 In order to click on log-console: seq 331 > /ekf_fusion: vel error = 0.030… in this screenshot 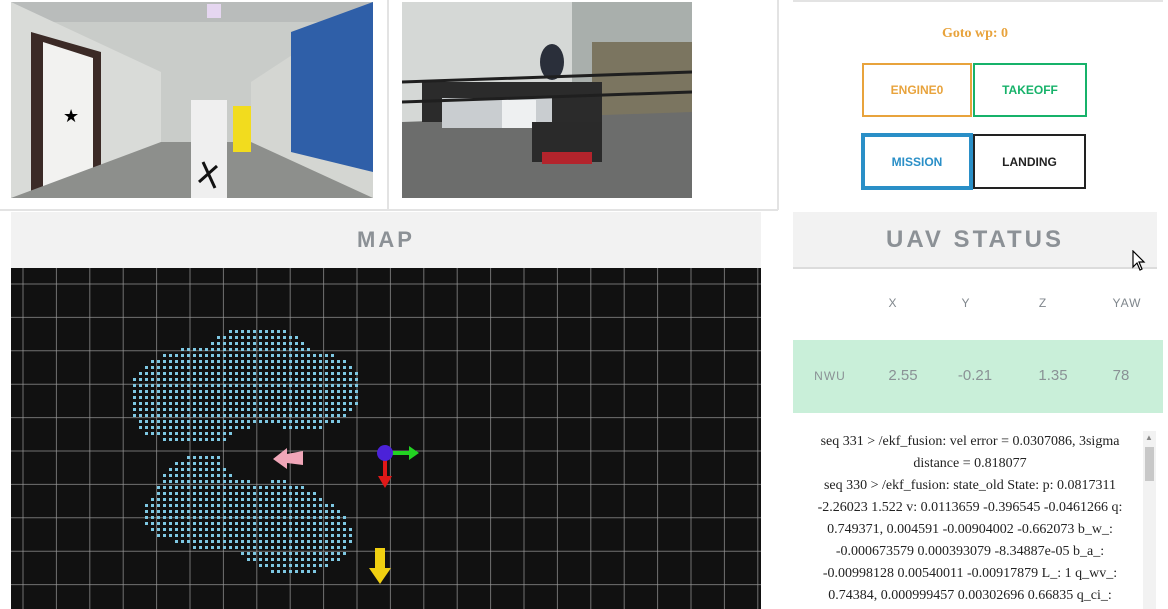, I will do `click(970, 520)`.